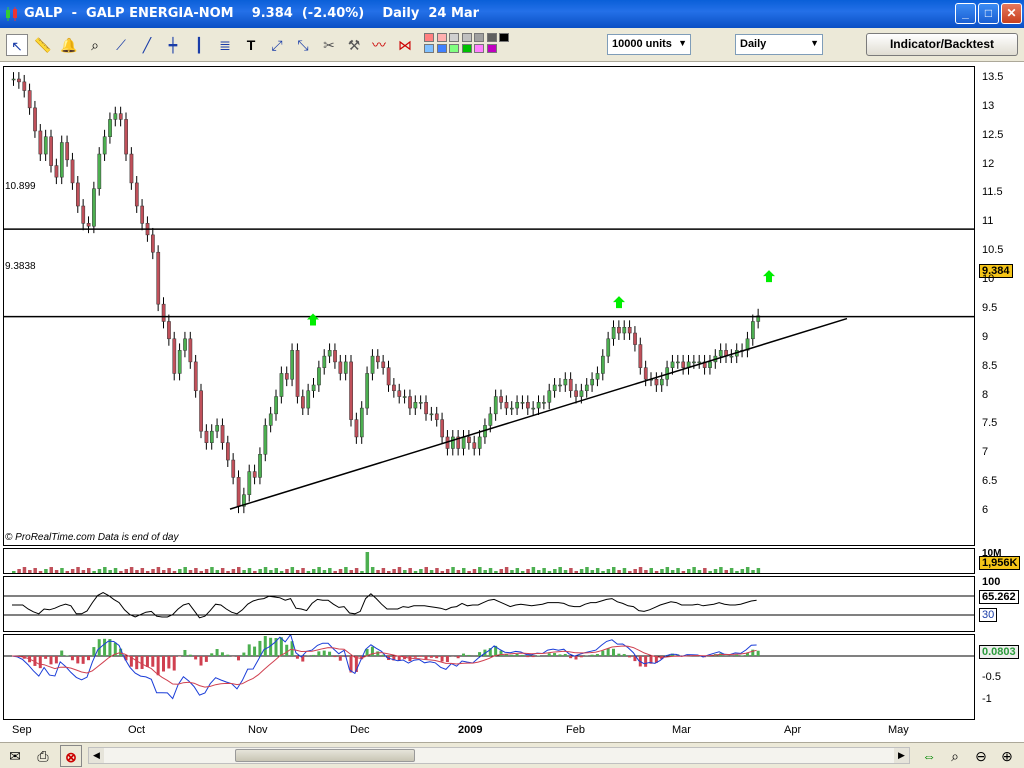 Image resolution: width=1024 pixels, height=768 pixels. I want to click on print-icon: ⎙, so click(43, 756).